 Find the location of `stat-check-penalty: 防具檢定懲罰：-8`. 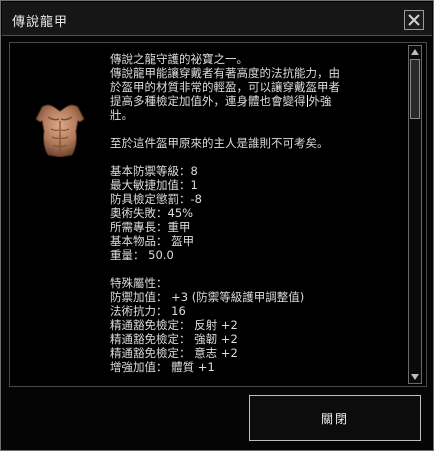

stat-check-penalty: 防具檢定懲罰：-8 is located at coordinates (156, 199).